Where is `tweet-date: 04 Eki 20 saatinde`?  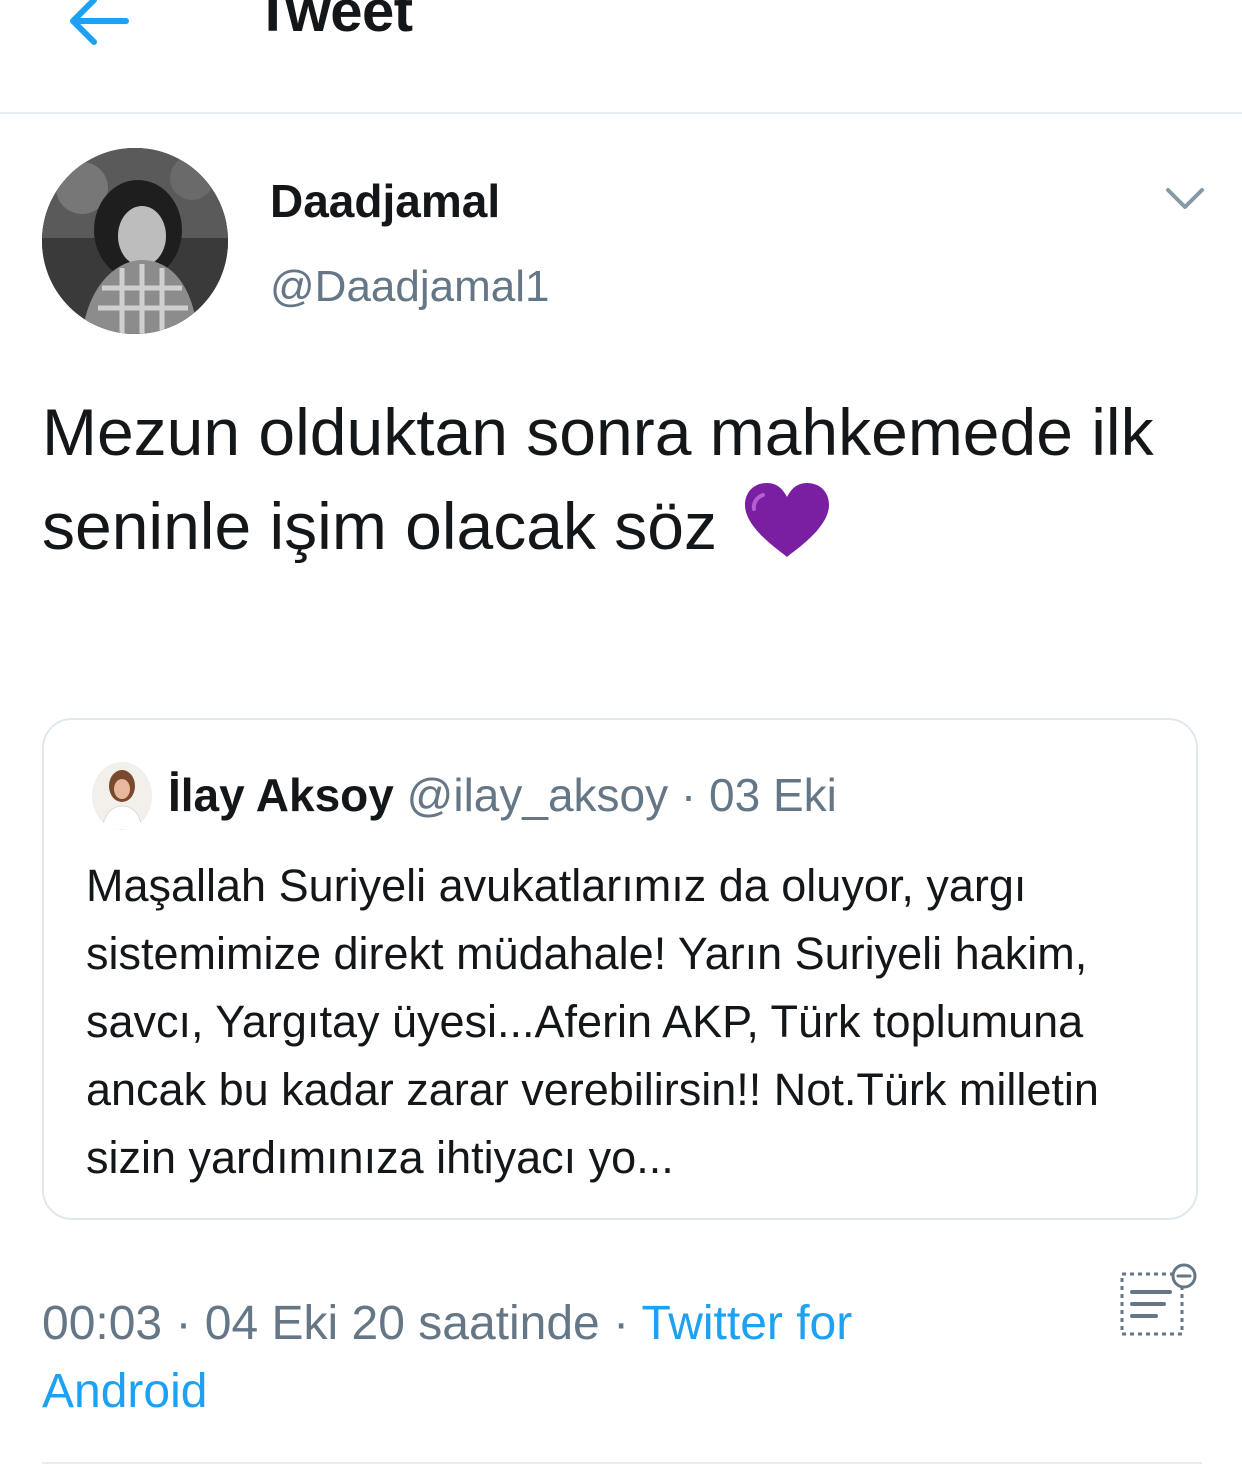 tweet-date: 04 Eki 20 saatinde is located at coordinates (402, 1323).